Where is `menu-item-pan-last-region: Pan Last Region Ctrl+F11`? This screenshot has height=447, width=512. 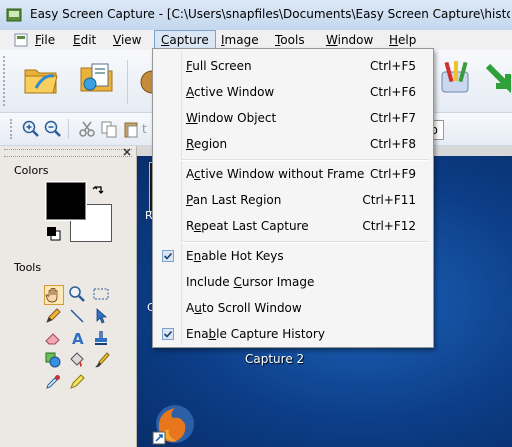 menu-item-pan-last-region: Pan Last Region Ctrl+F11 is located at coordinates (293, 200).